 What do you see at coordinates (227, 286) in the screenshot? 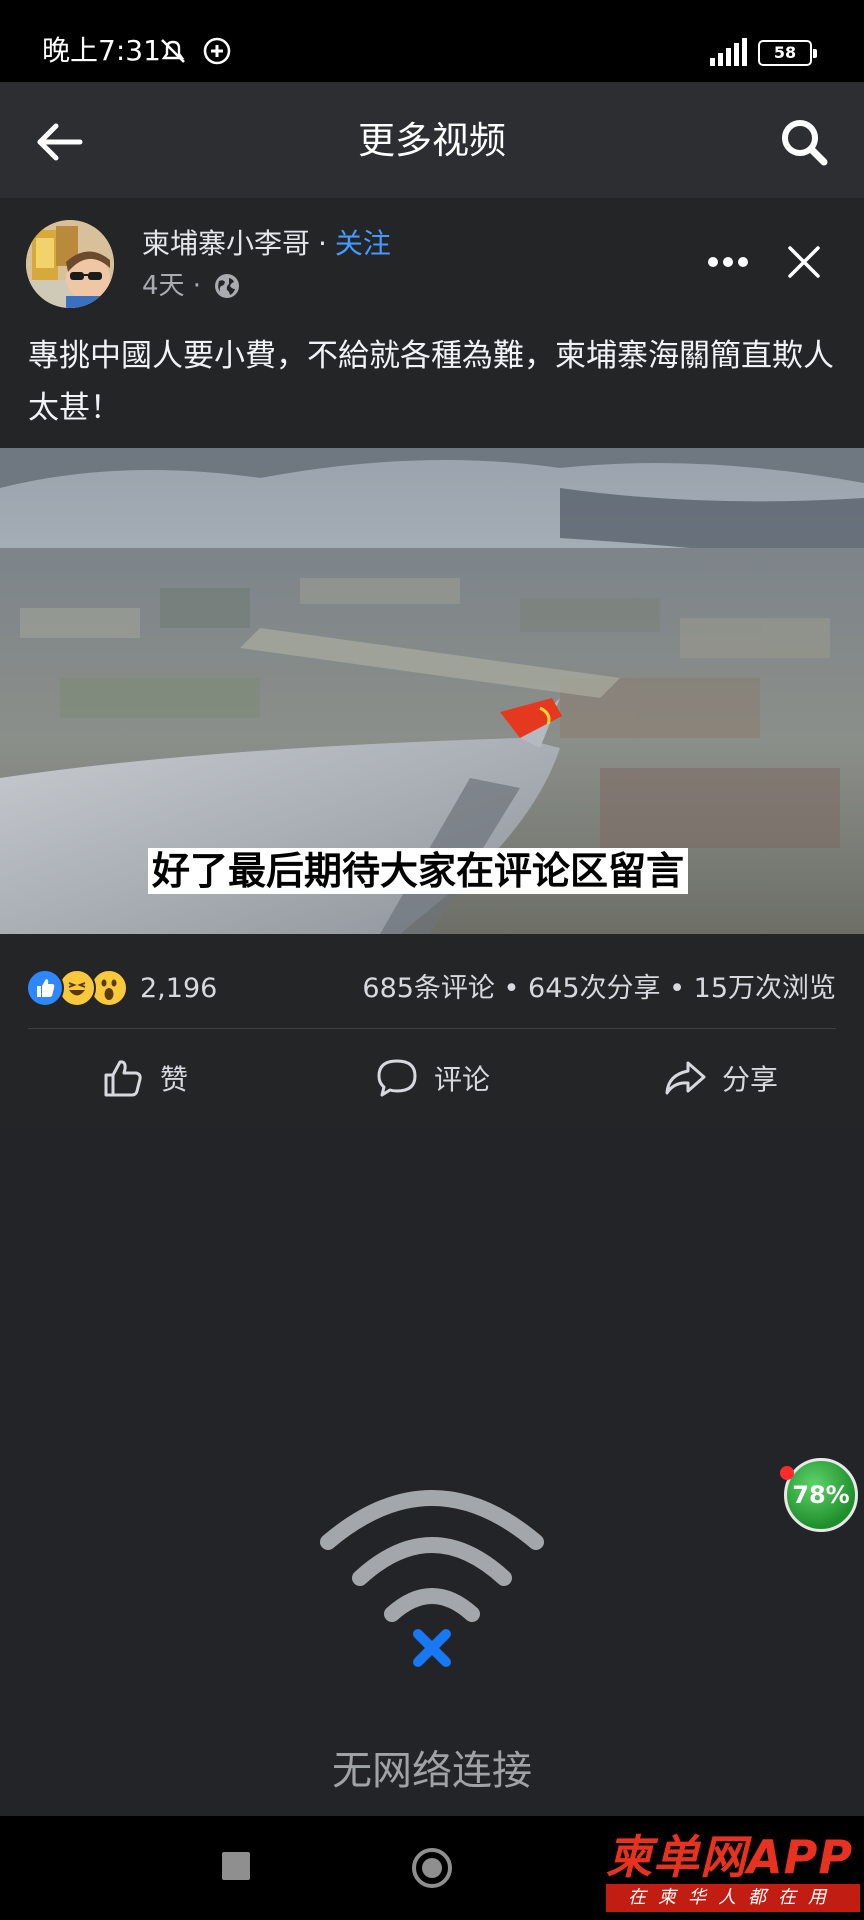
I see `globe-icon` at bounding box center [227, 286].